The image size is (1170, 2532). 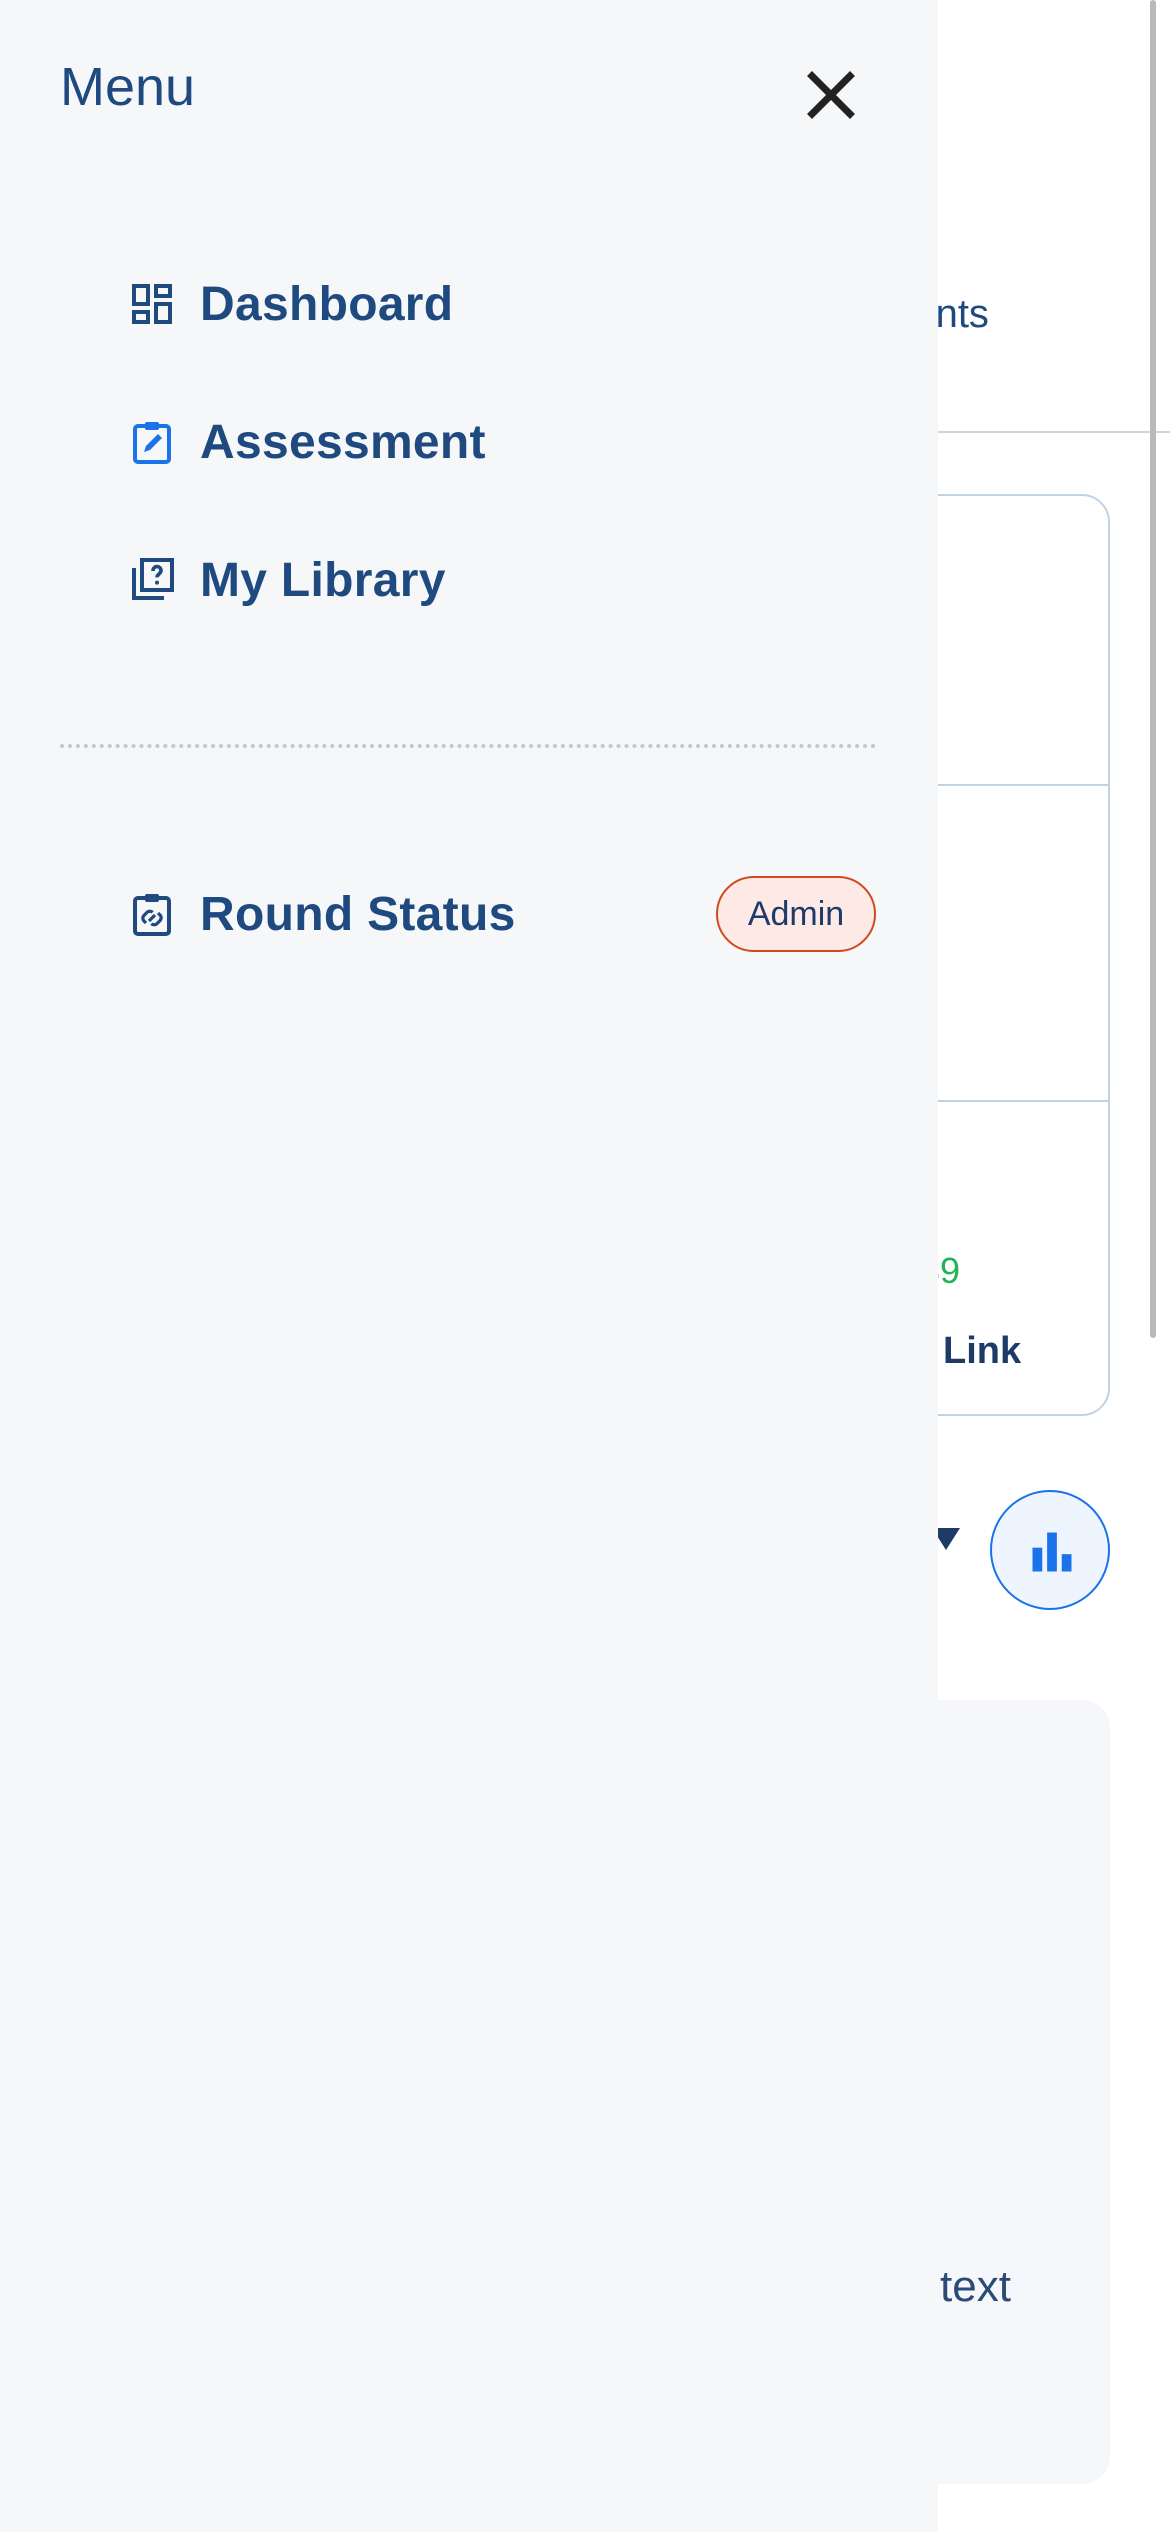 I want to click on dashboard-icon, so click(x=152, y=304).